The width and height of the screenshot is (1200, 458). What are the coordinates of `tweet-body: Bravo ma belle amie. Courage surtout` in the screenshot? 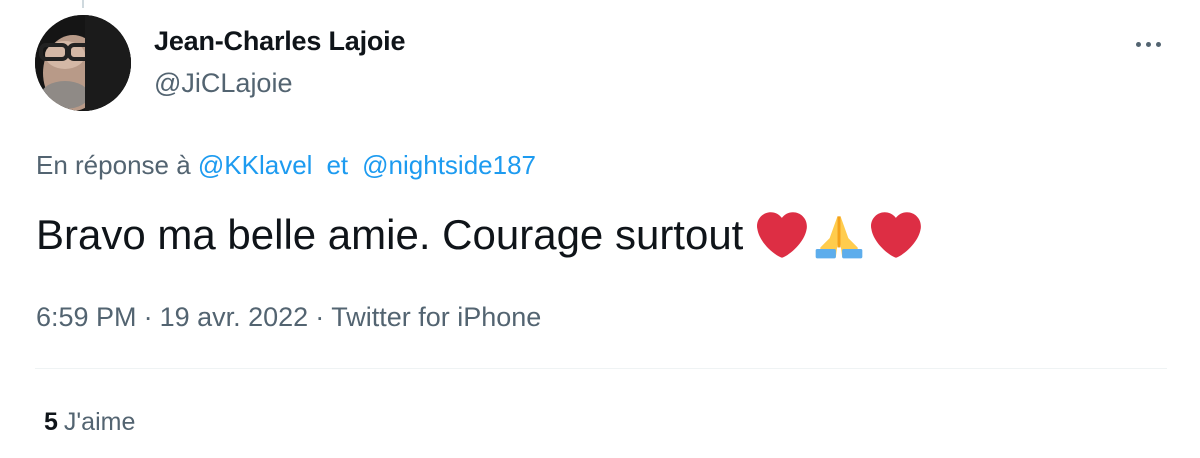 It's located at (480, 235).